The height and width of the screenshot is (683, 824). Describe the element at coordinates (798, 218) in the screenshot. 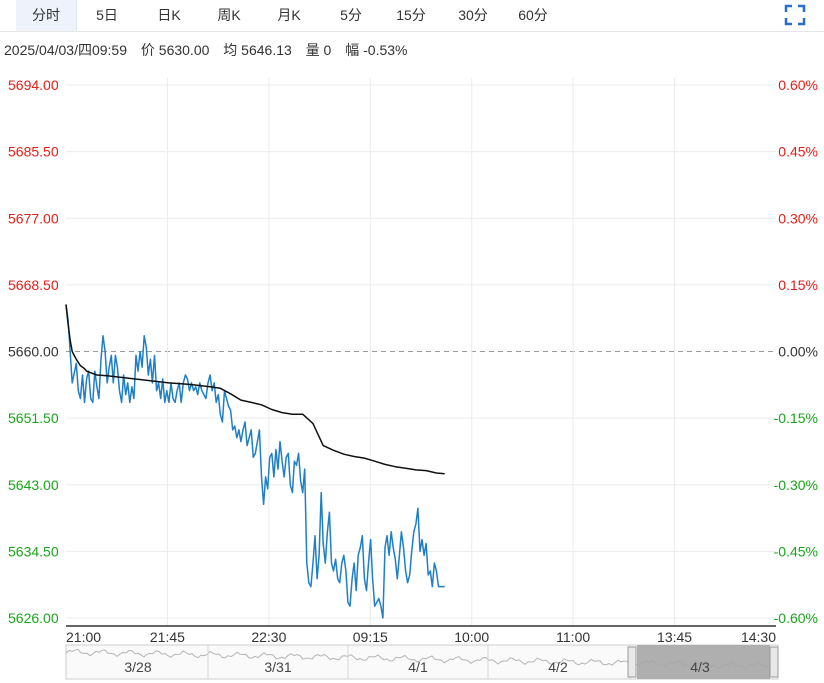

I see `percent-tick-label: 0.30%` at that location.